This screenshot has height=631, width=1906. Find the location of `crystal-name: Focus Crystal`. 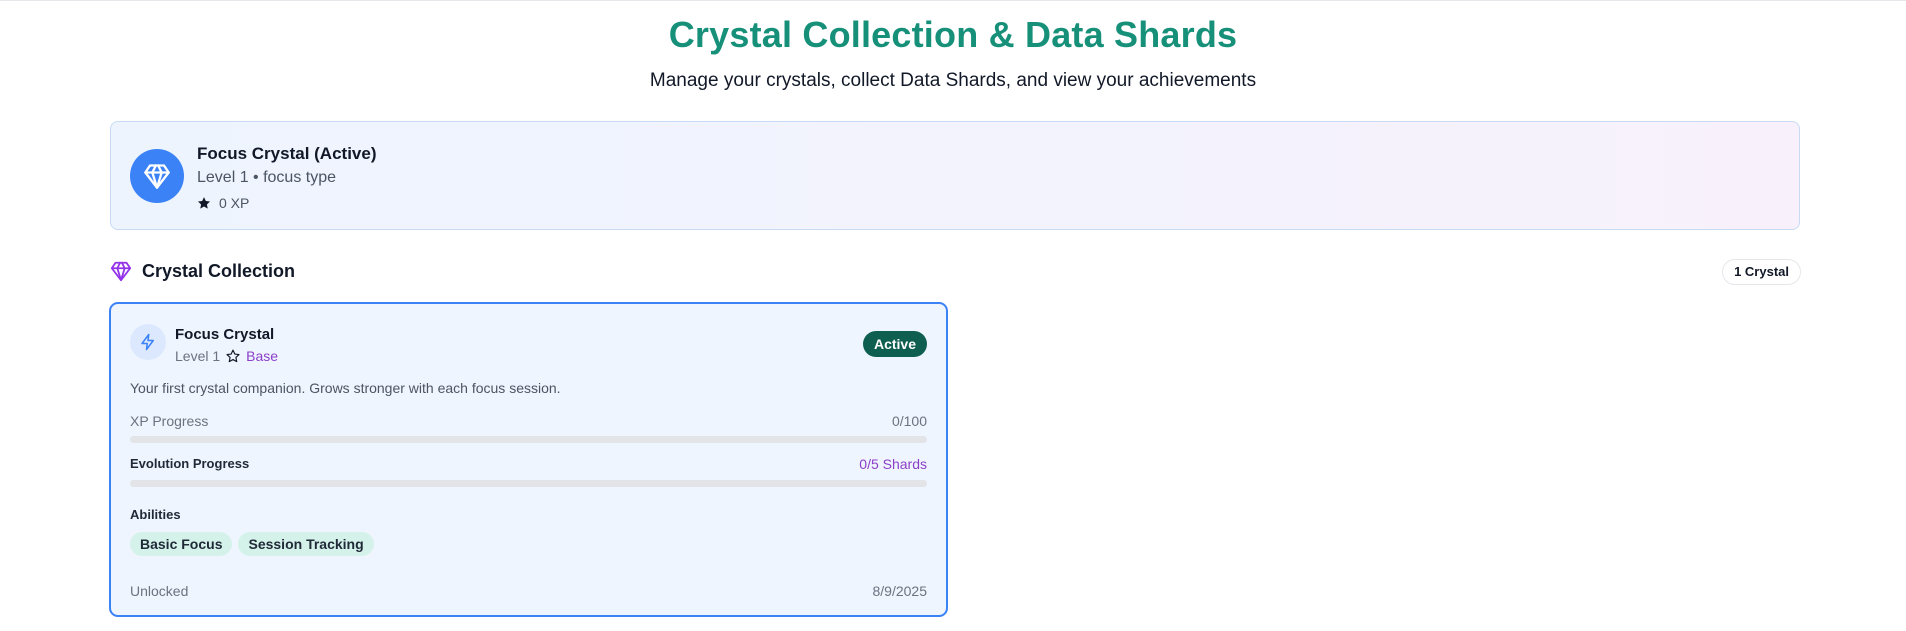

crystal-name: Focus Crystal is located at coordinates (225, 334).